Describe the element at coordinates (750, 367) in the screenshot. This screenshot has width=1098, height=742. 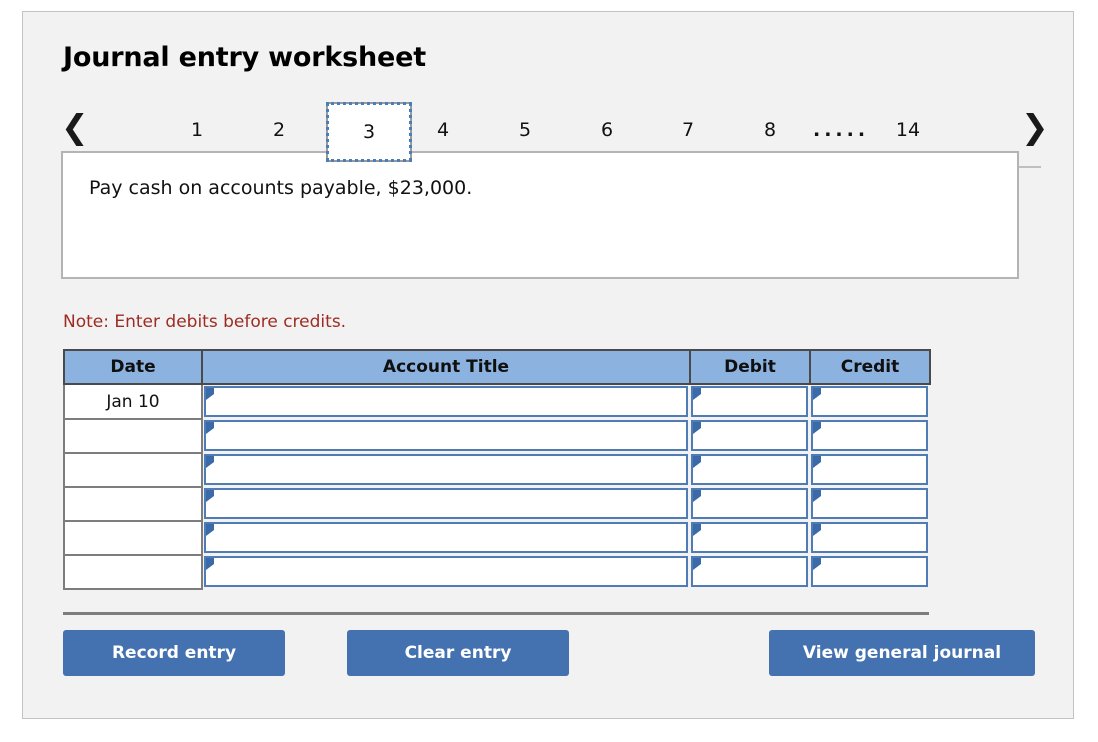
I see `column-header-debit: Debit` at that location.